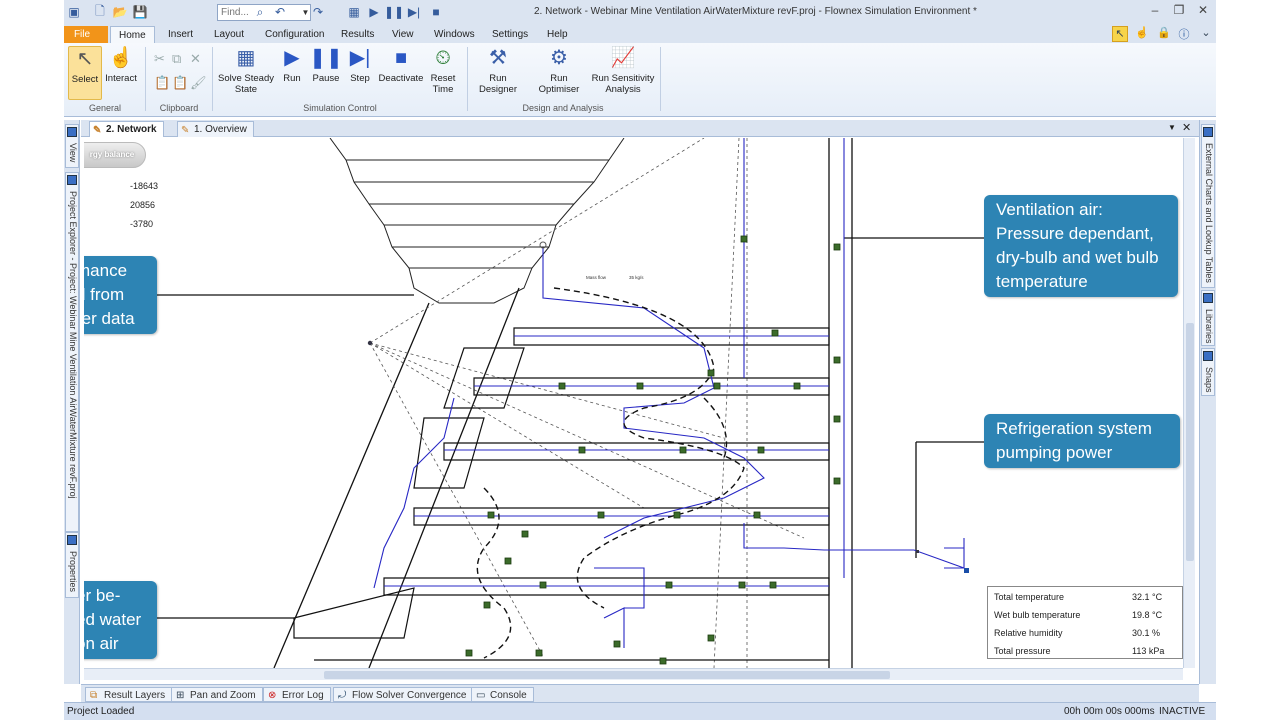  Describe the element at coordinates (1209, 380) in the screenshot. I see `snaps-label: Snaps` at that location.